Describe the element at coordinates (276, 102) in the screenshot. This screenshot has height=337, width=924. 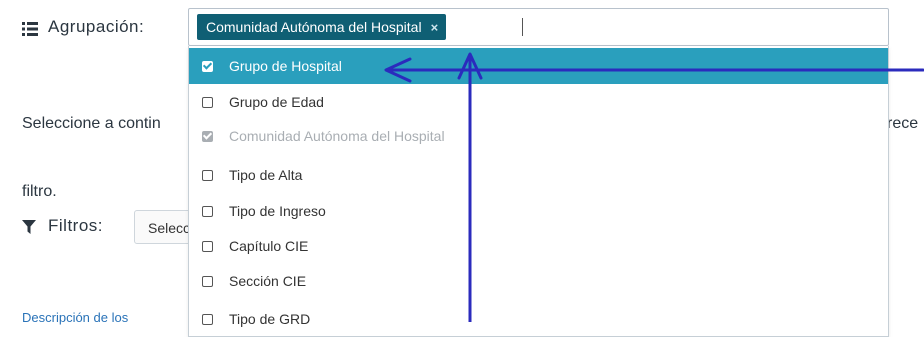
I see `option-label: Grupo de Edad` at that location.